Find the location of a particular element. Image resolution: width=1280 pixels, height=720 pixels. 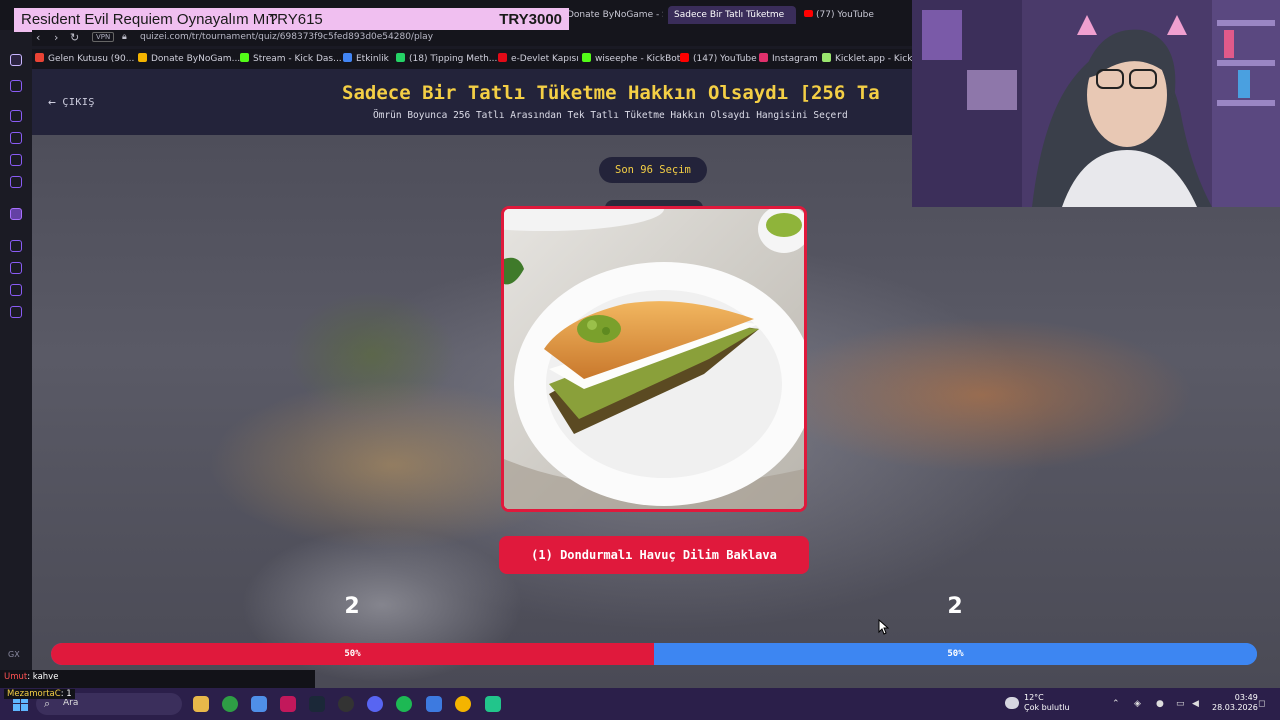

chat-overlay: Umut: kahve is located at coordinates (157, 679).